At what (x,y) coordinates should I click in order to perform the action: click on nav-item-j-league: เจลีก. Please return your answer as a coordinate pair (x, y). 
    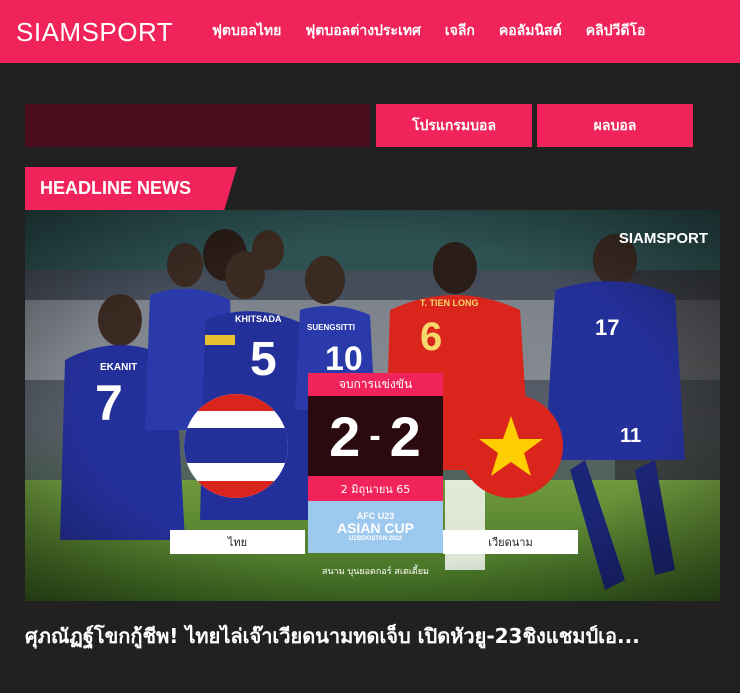
    Looking at the image, I should click on (460, 31).